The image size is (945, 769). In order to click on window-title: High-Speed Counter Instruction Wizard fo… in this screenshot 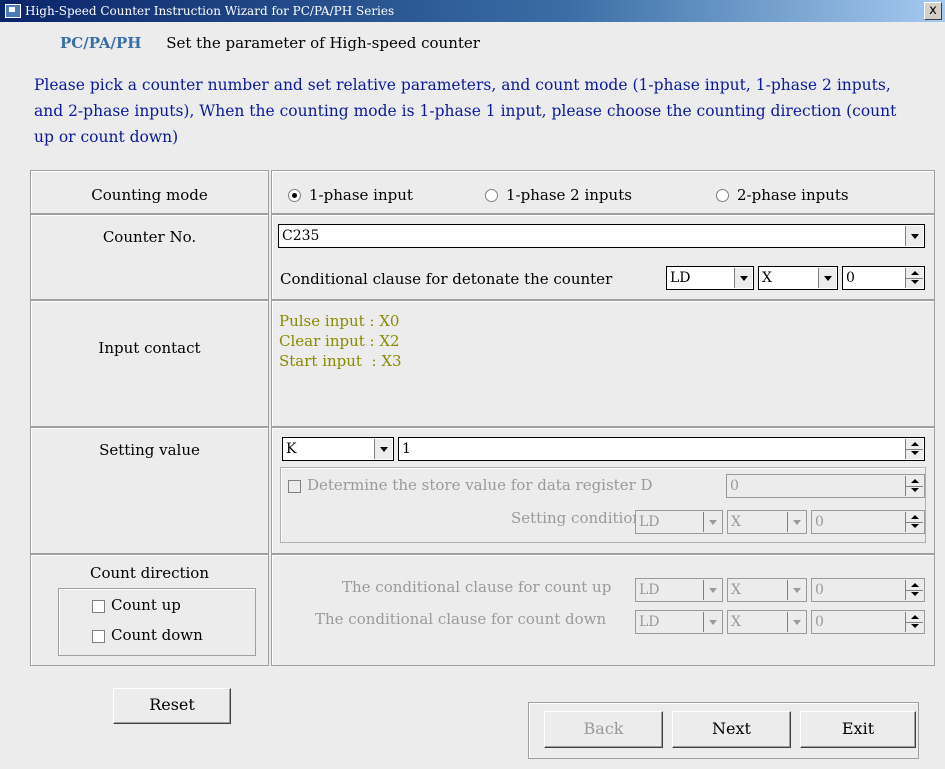, I will do `click(210, 11)`.